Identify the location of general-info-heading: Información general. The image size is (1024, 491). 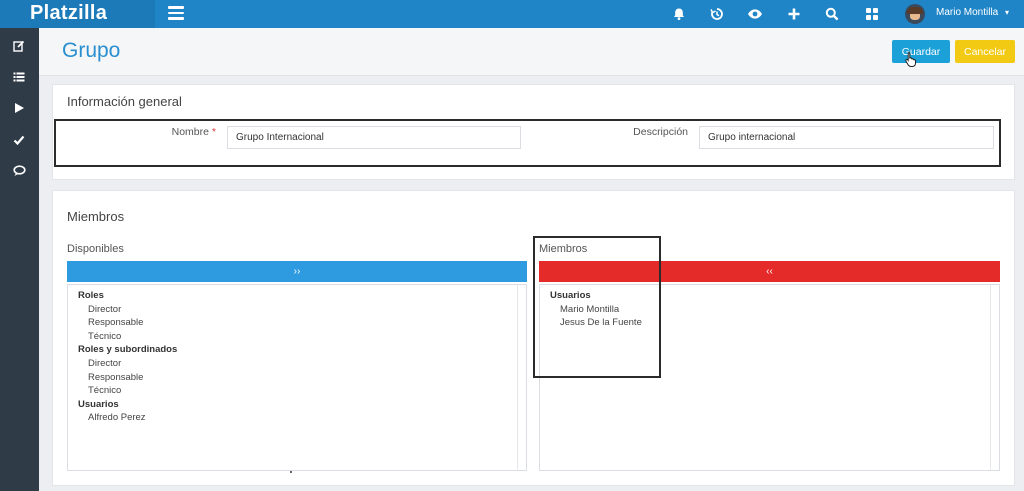
(124, 101).